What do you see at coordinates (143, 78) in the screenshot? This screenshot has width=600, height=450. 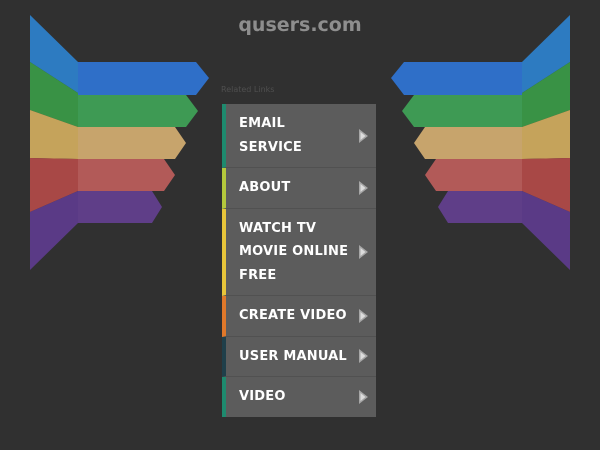 I see `left-wing-bar-blue` at bounding box center [143, 78].